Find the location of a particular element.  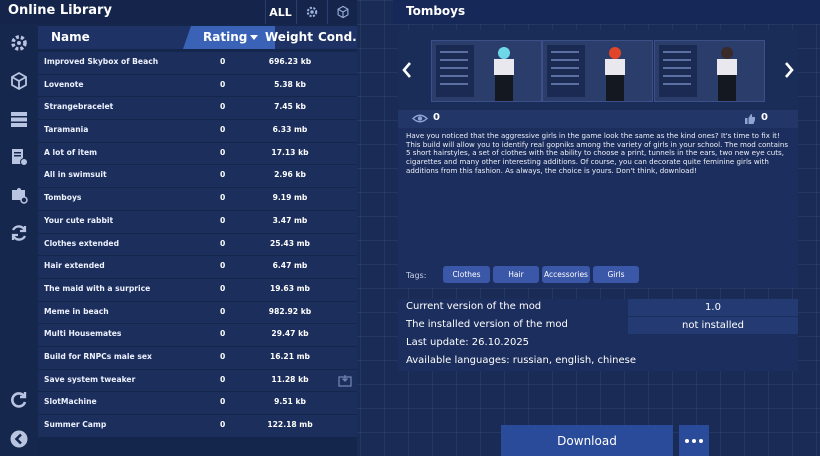

row-name: The maid with a surprice is located at coordinates (97, 288).